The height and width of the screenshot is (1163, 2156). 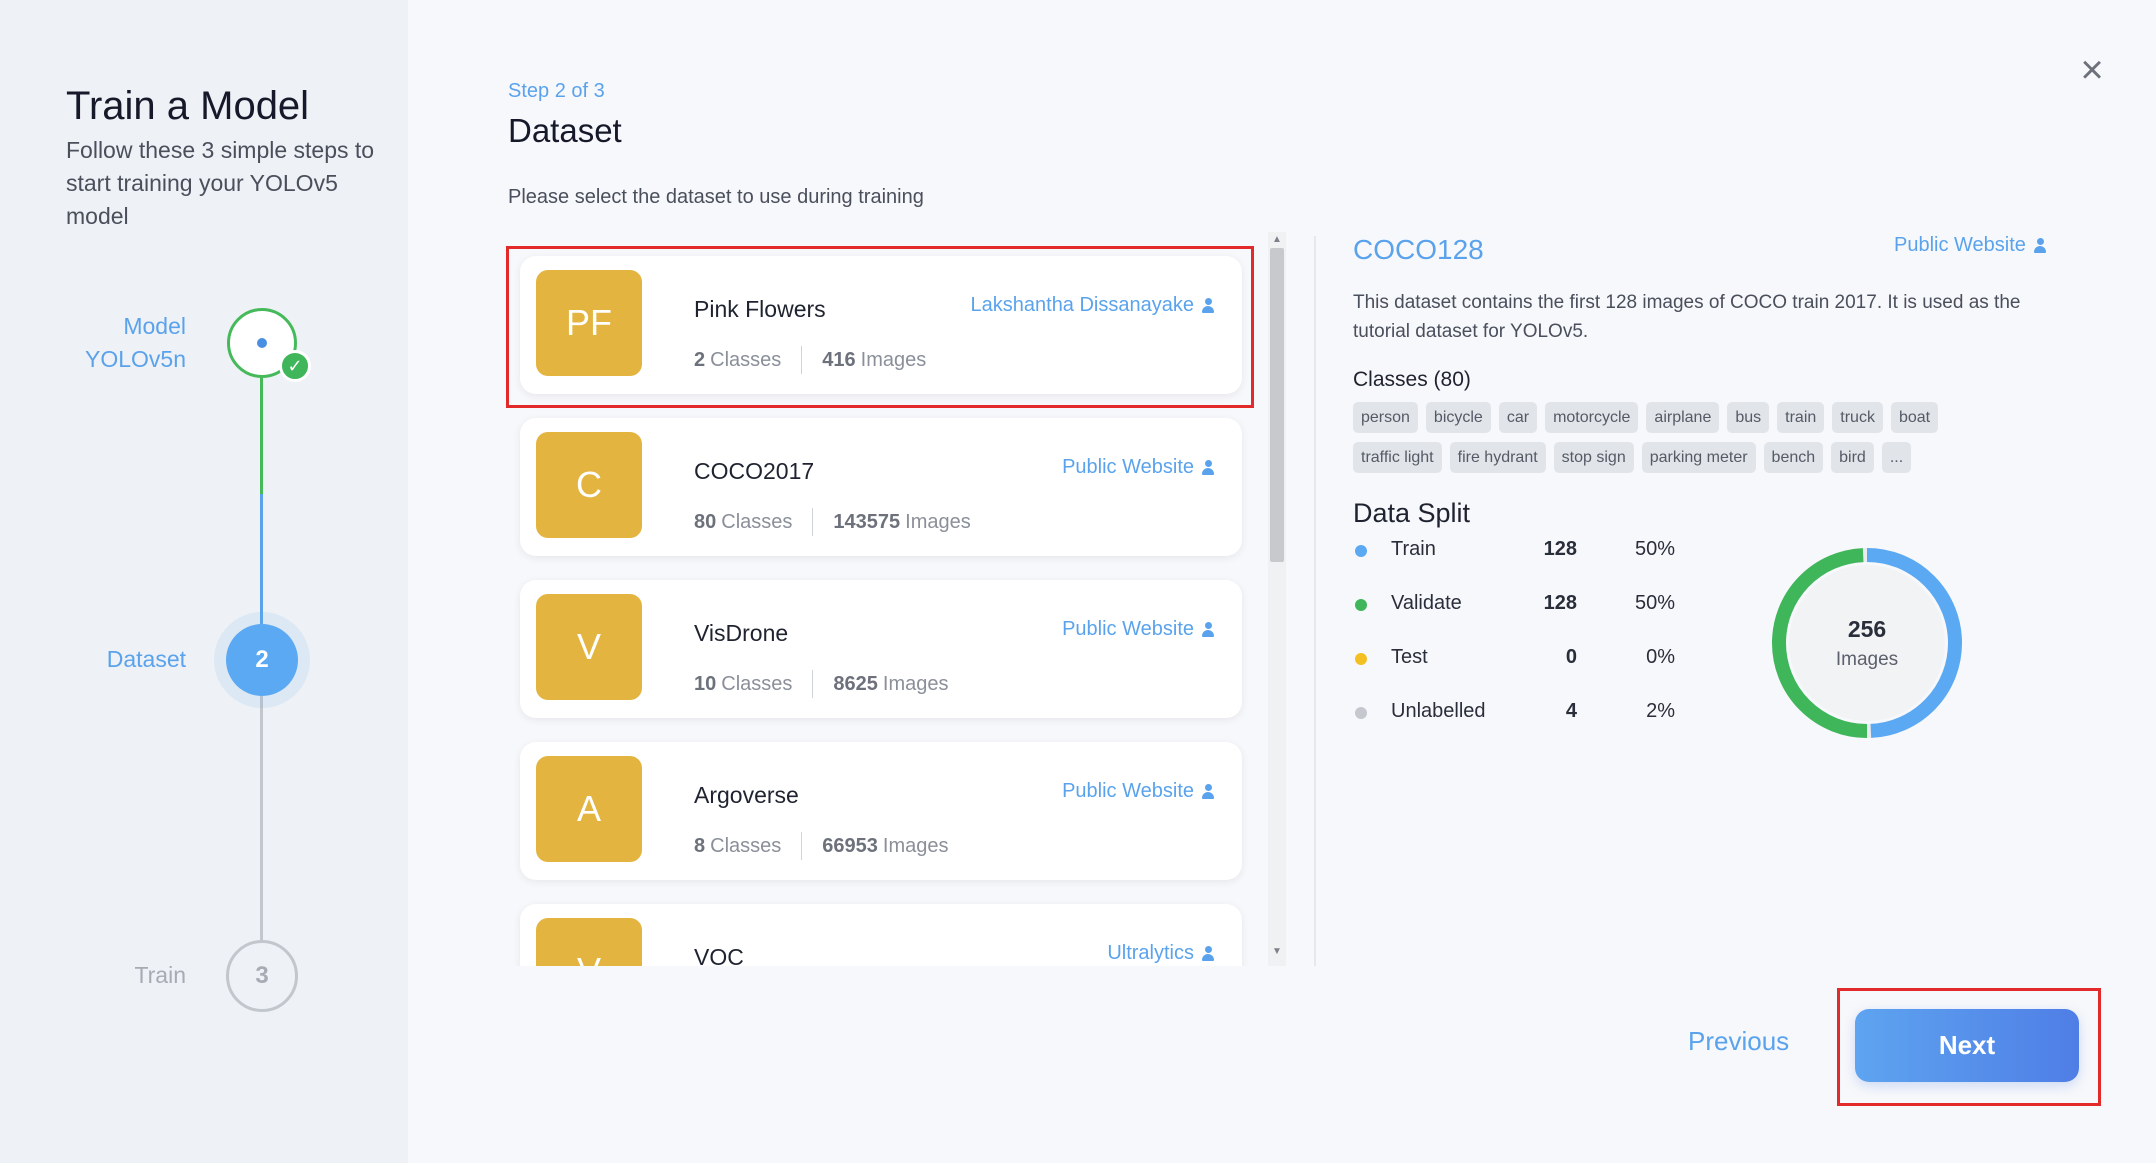 What do you see at coordinates (589, 485) in the screenshot?
I see `dataset-avatar: C` at bounding box center [589, 485].